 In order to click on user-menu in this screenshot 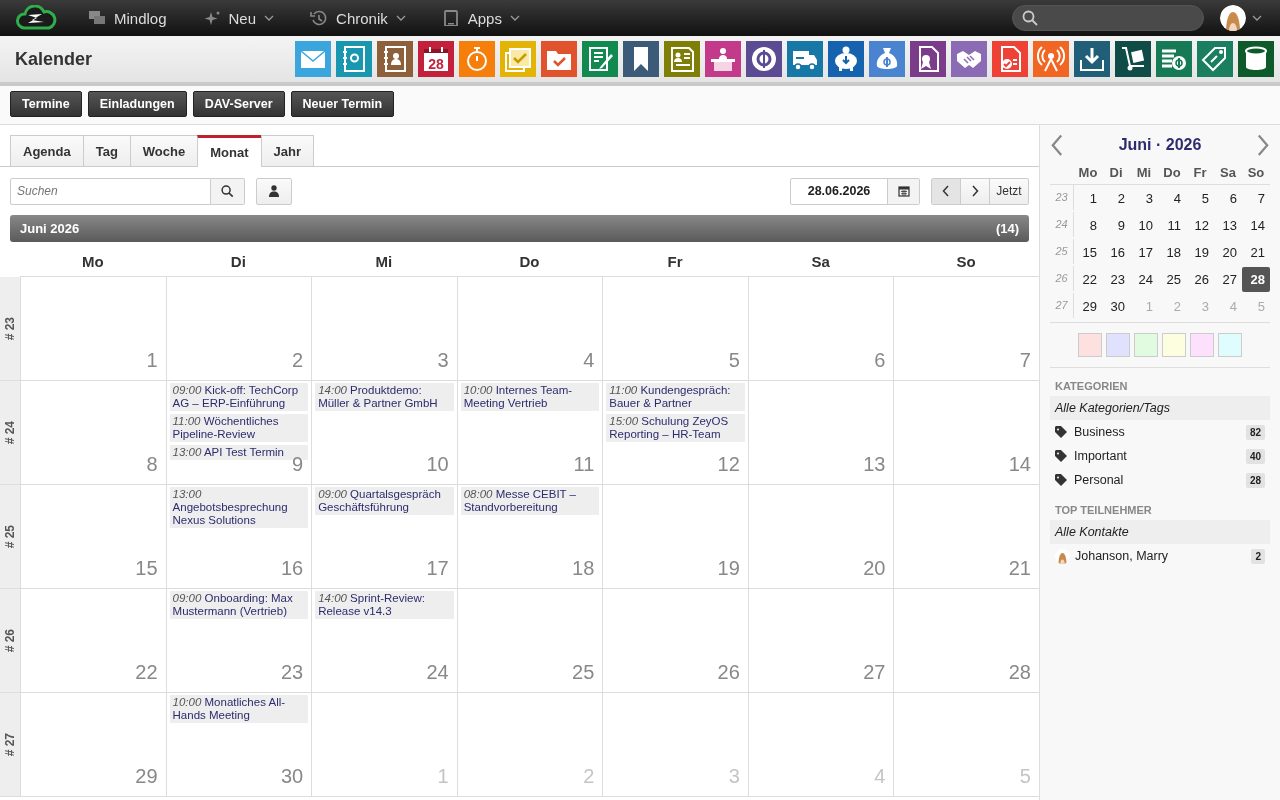, I will do `click(1241, 18)`.